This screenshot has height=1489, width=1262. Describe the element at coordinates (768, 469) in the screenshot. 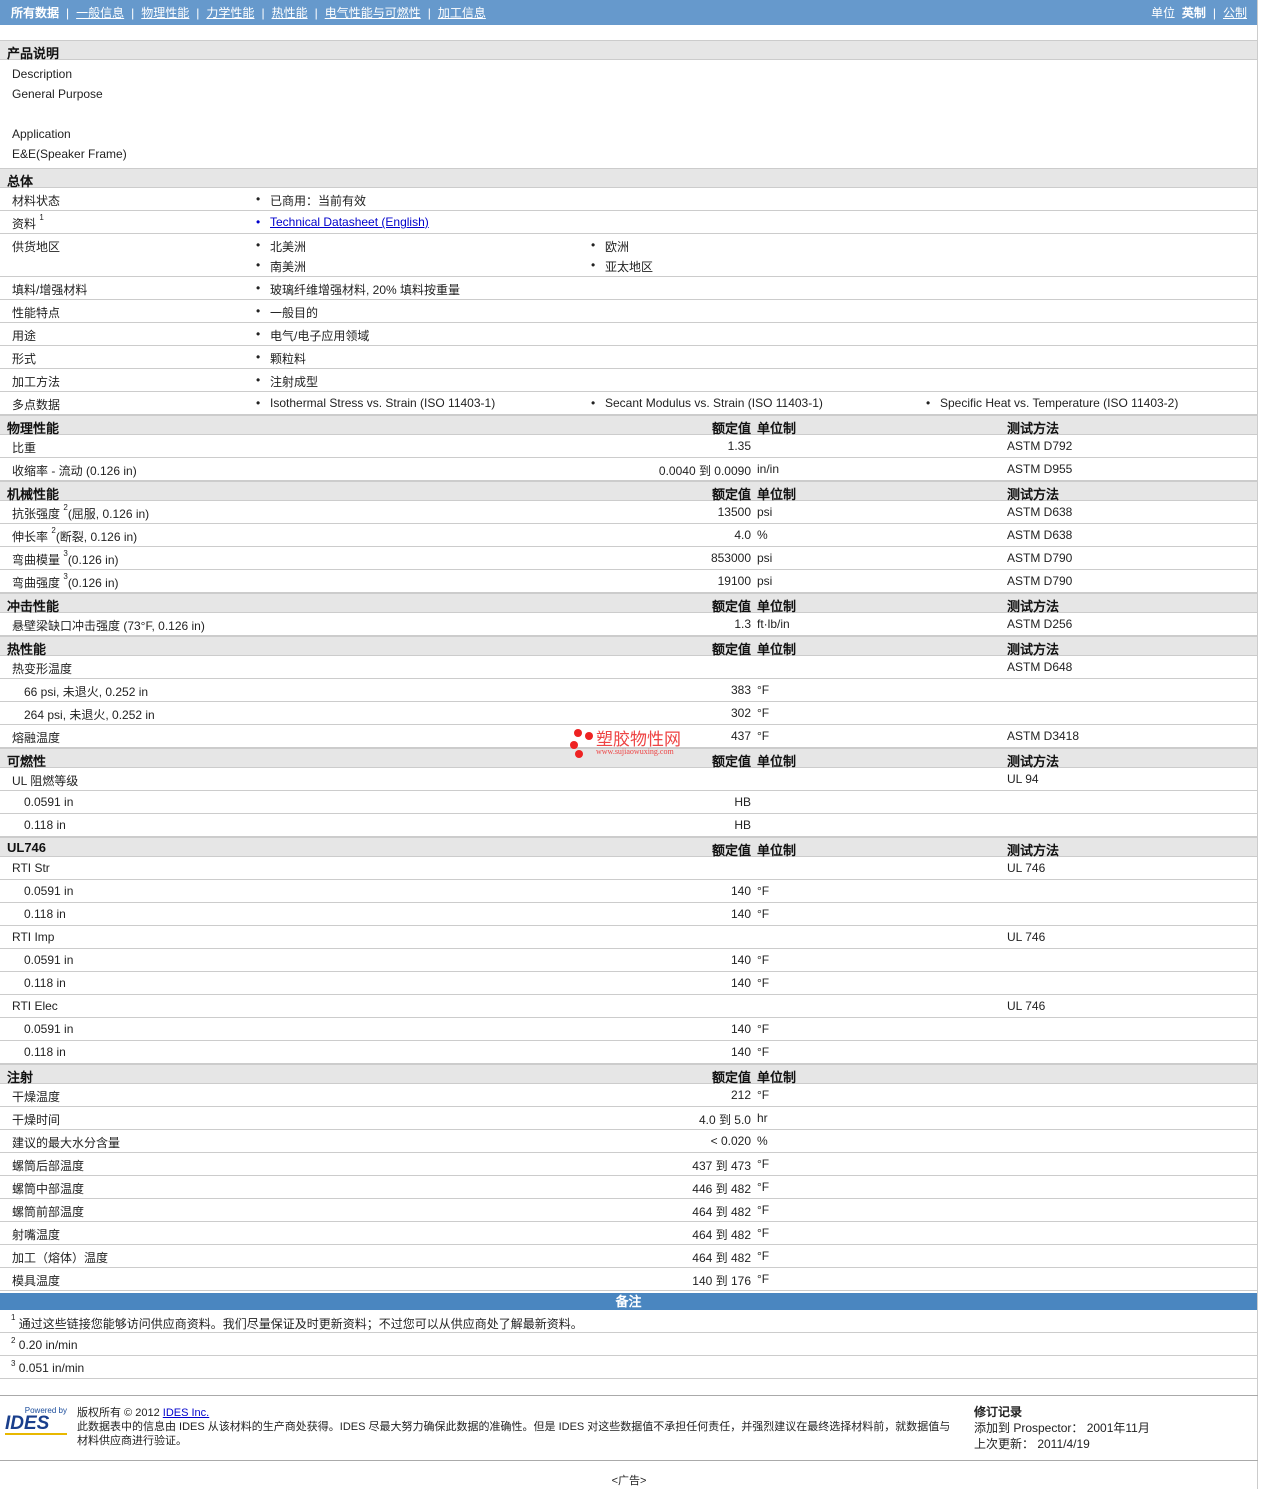

I see `property-unit: in/in` at that location.